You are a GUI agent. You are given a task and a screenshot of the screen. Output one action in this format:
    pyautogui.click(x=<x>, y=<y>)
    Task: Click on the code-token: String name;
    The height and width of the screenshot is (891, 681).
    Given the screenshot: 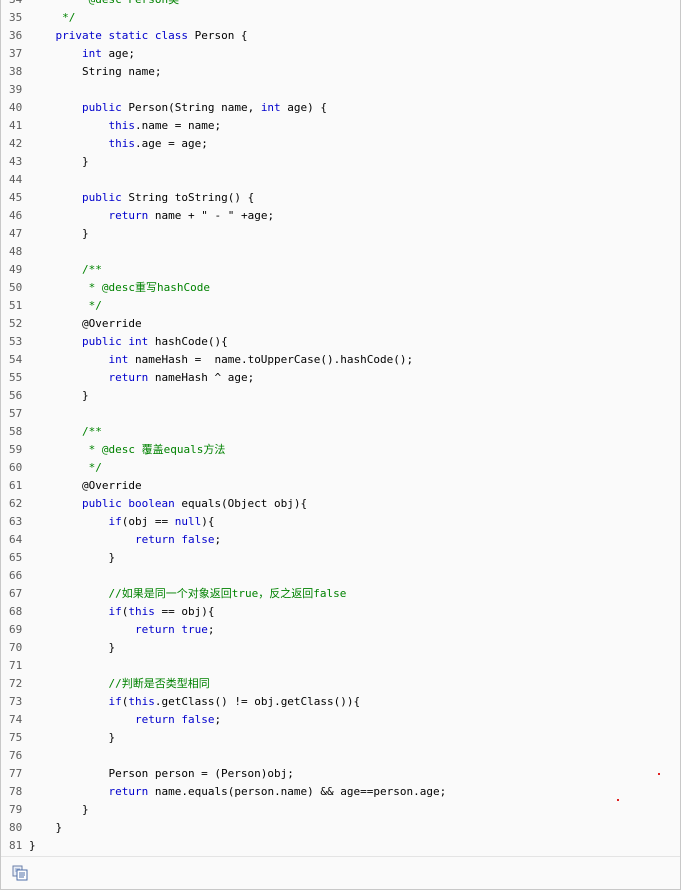 What is the action you would take?
    pyautogui.click(x=95, y=71)
    